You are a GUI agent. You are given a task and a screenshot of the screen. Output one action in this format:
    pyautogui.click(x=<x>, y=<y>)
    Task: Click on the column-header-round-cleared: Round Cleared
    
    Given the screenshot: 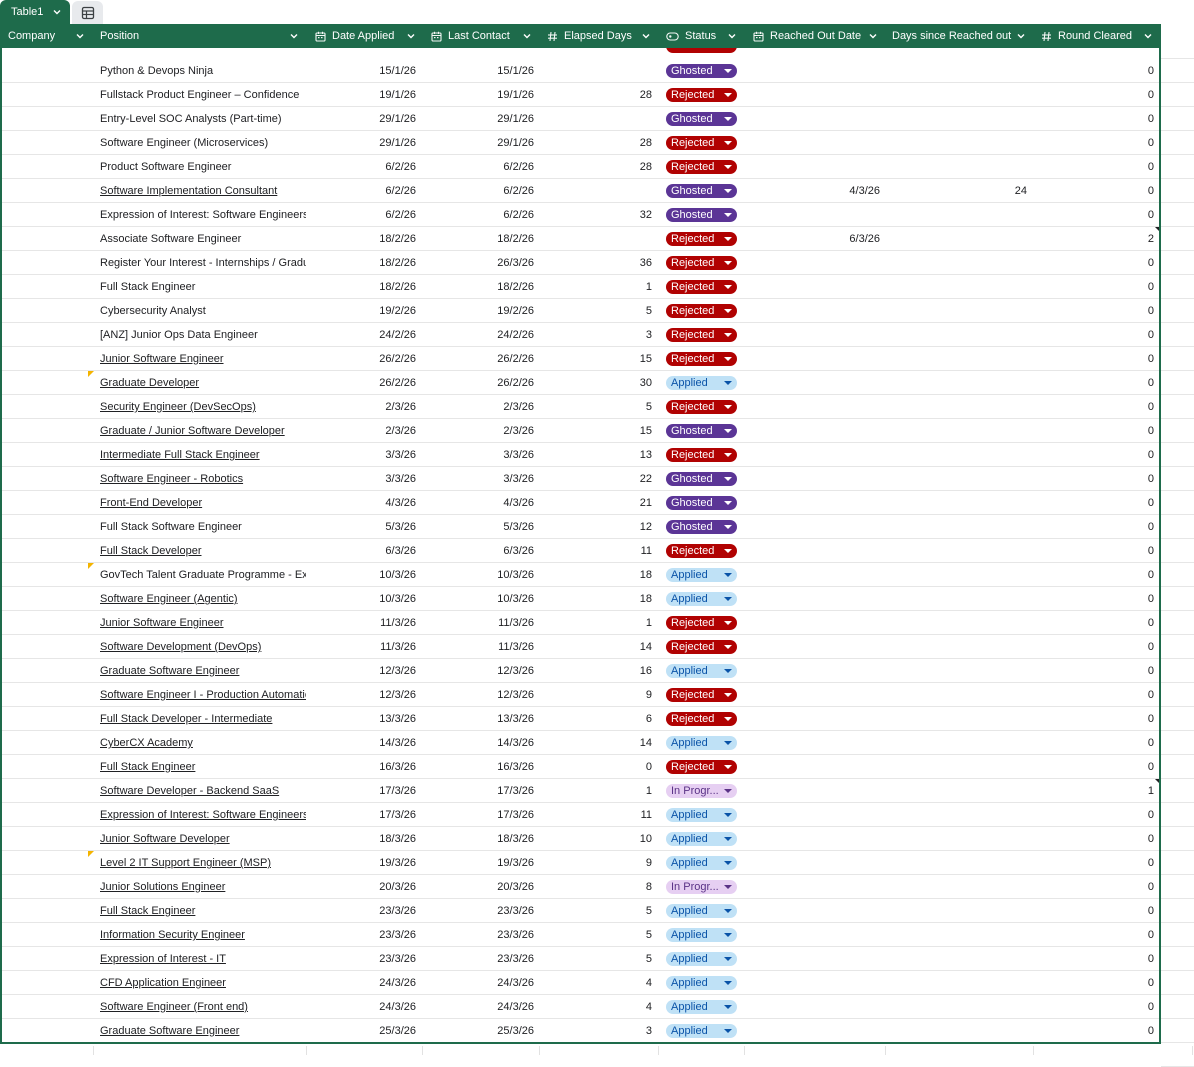 What is the action you would take?
    pyautogui.click(x=1097, y=36)
    